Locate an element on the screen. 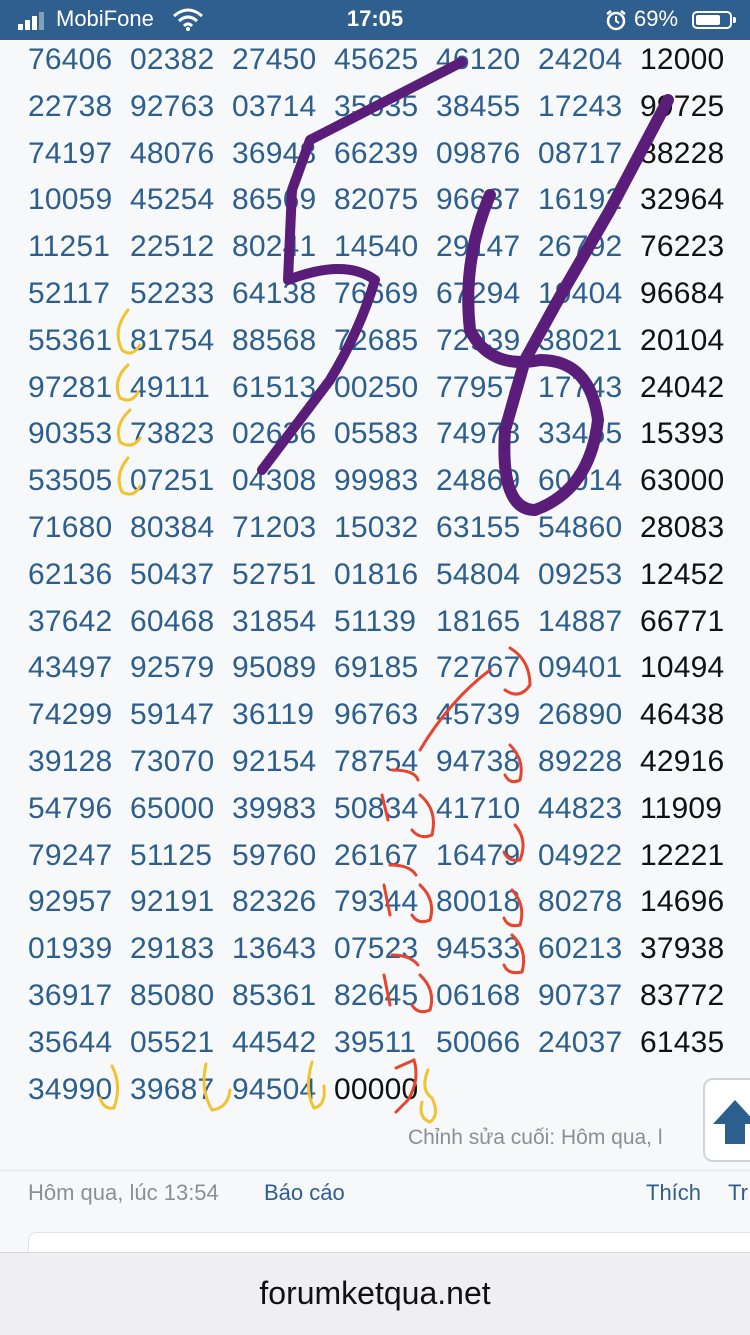 The width and height of the screenshot is (750, 1335). number-row: 35644 05521 44542 39511 50066 24037 61435 is located at coordinates (375, 1046).